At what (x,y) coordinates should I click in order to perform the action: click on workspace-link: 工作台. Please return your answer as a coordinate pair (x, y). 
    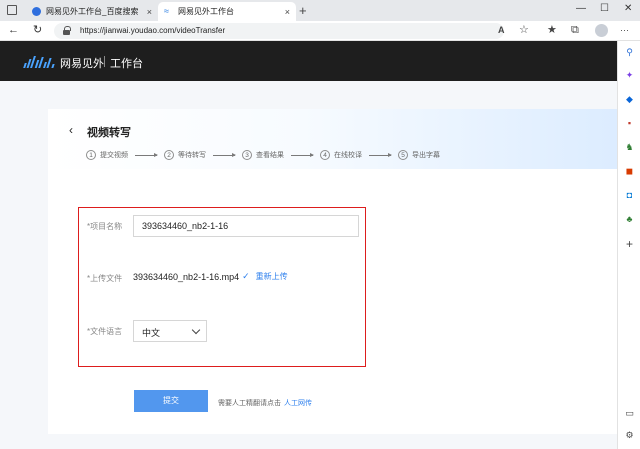
    Looking at the image, I should click on (126, 63).